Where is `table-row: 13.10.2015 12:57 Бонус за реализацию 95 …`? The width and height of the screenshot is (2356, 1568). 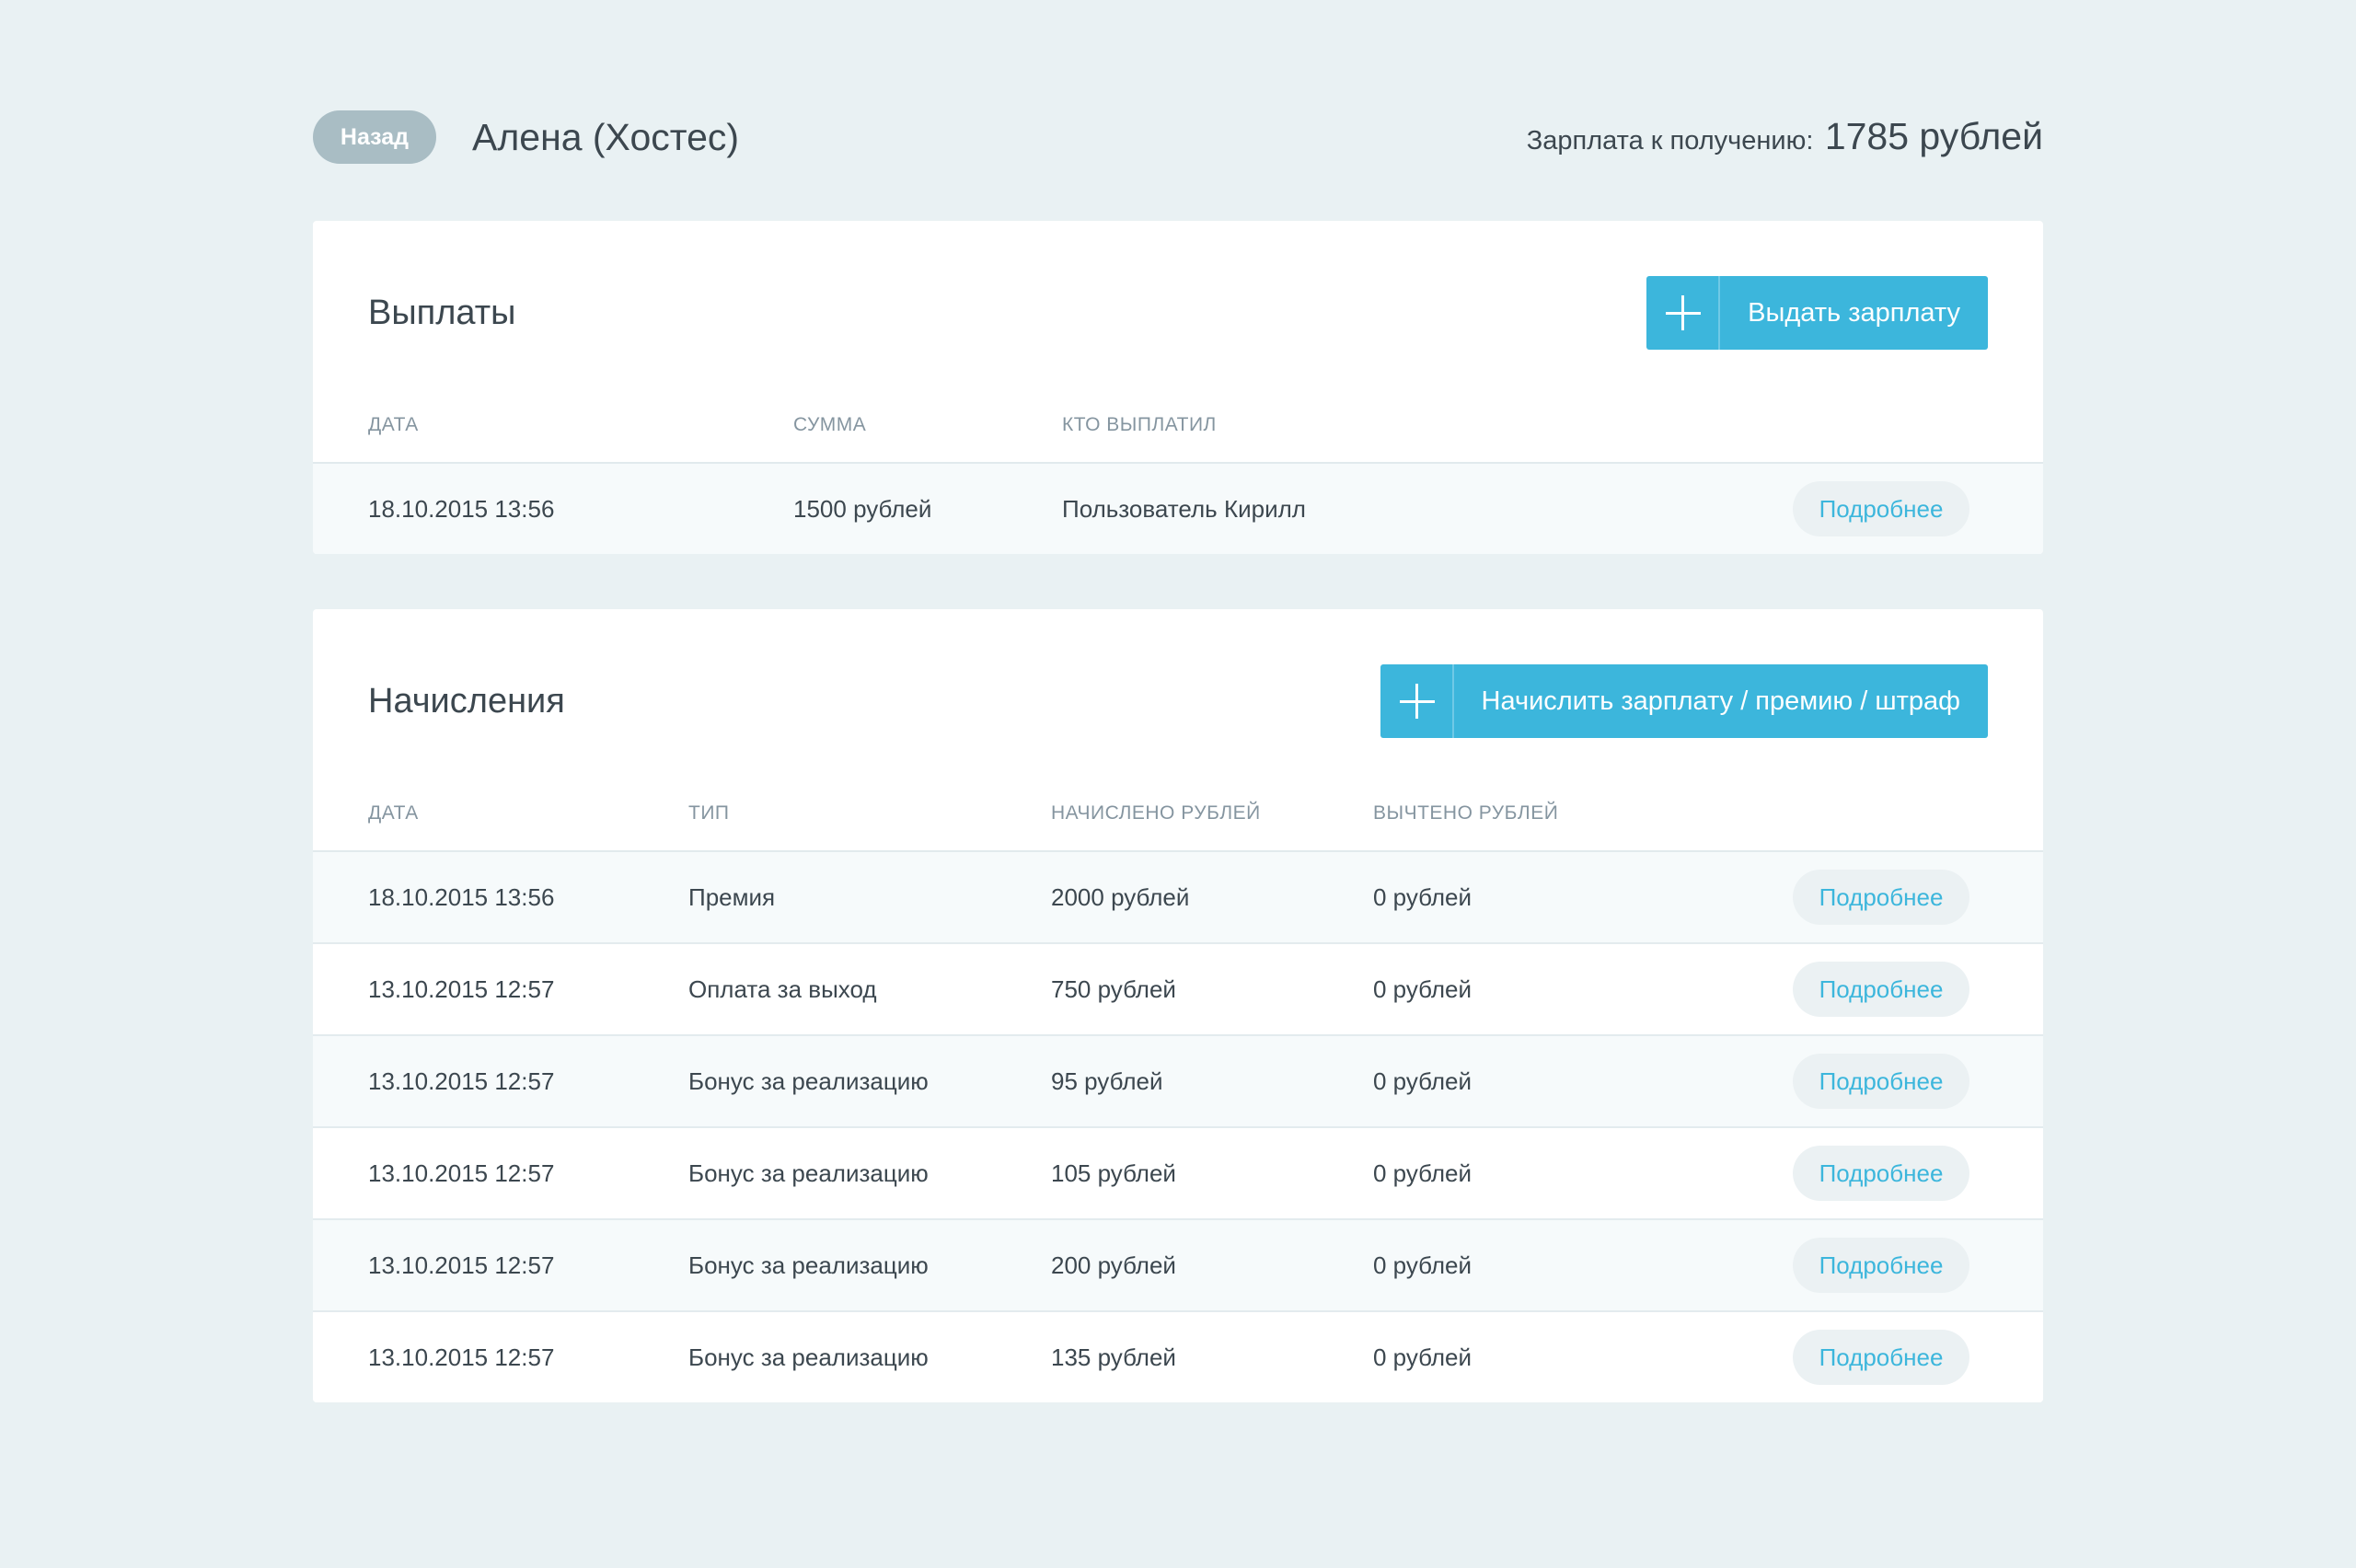 table-row: 13.10.2015 12:57 Бонус за реализацию 95 … is located at coordinates (1178, 1082).